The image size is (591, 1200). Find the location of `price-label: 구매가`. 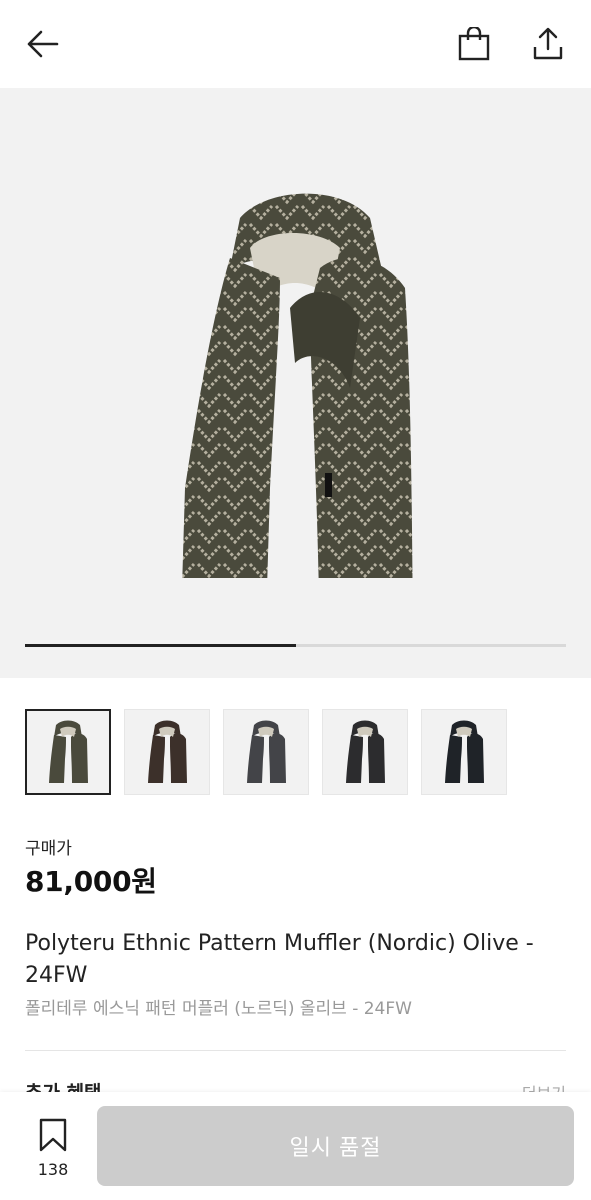

price-label: 구매가 is located at coordinates (48, 849).